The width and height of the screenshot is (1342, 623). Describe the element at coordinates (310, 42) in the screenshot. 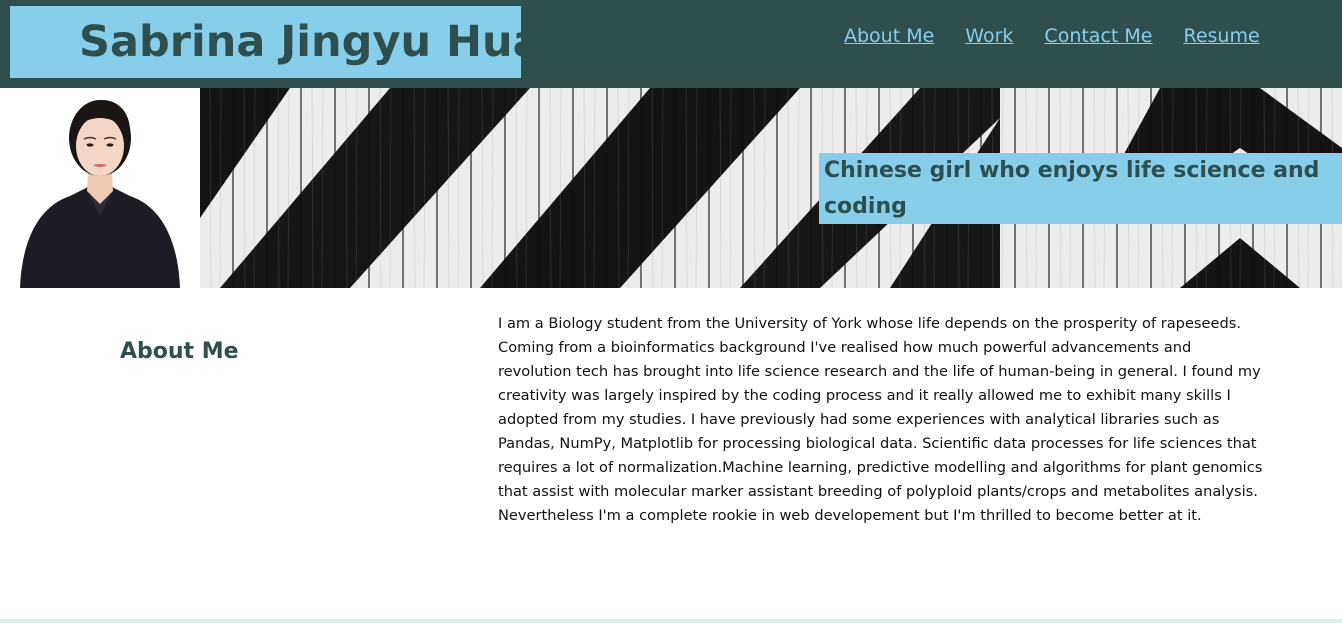

I see `site-name: Sabrina Jingyu Hua` at that location.